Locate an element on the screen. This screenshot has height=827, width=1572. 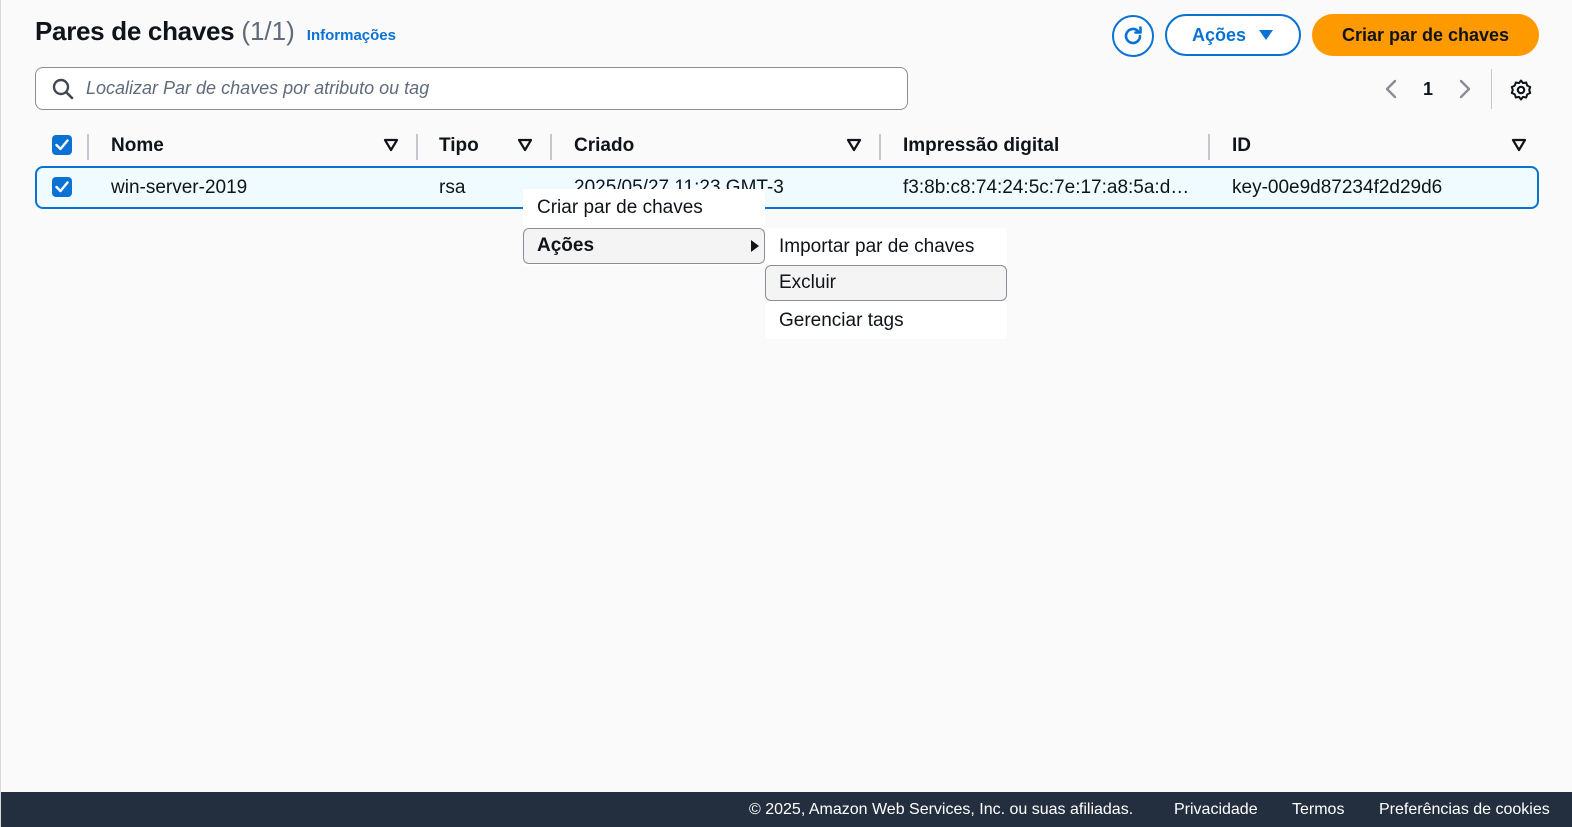
submenu-item-manage-tags: Gerenciar tags is located at coordinates (886, 321).